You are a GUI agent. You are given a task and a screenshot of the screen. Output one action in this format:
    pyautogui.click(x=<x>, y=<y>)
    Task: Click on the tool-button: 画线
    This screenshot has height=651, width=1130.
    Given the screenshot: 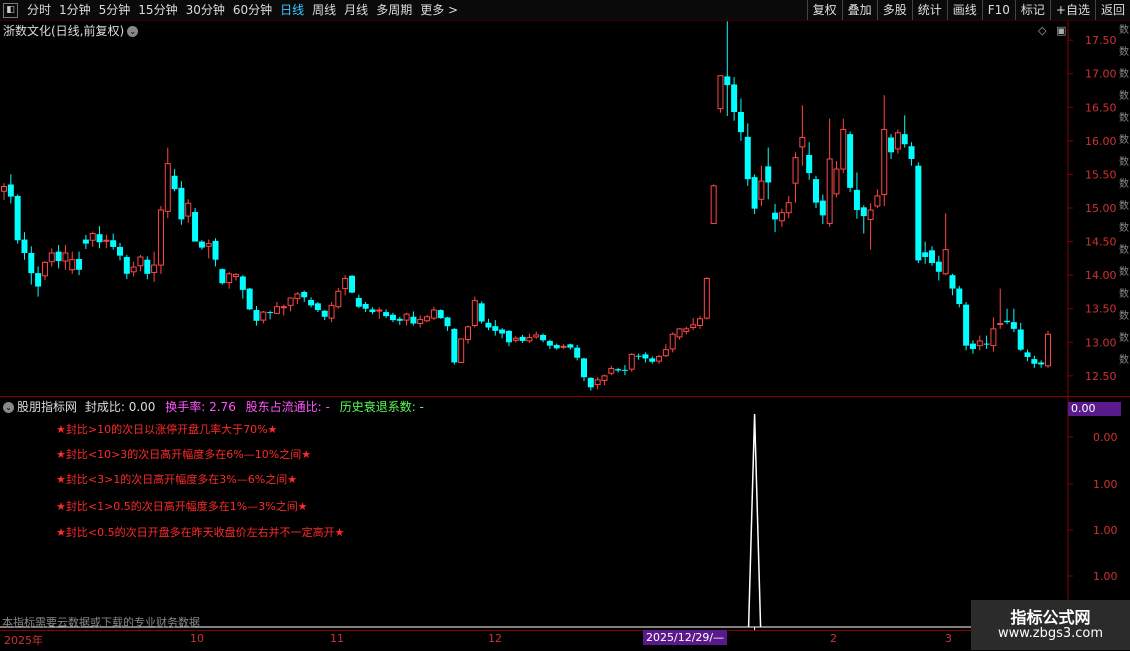 What is the action you would take?
    pyautogui.click(x=964, y=10)
    